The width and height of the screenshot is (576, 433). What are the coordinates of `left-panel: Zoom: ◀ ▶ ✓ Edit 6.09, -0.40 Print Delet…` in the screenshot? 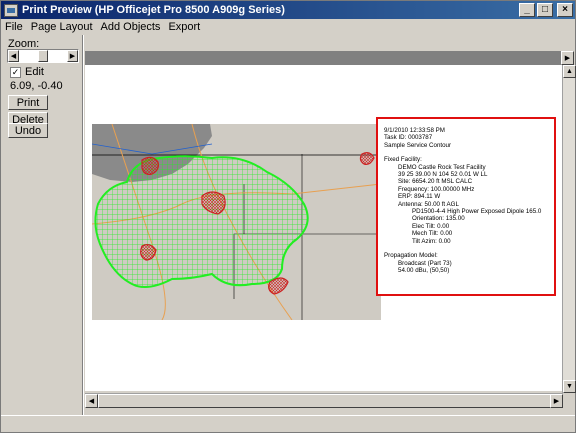 It's located at (42, 225).